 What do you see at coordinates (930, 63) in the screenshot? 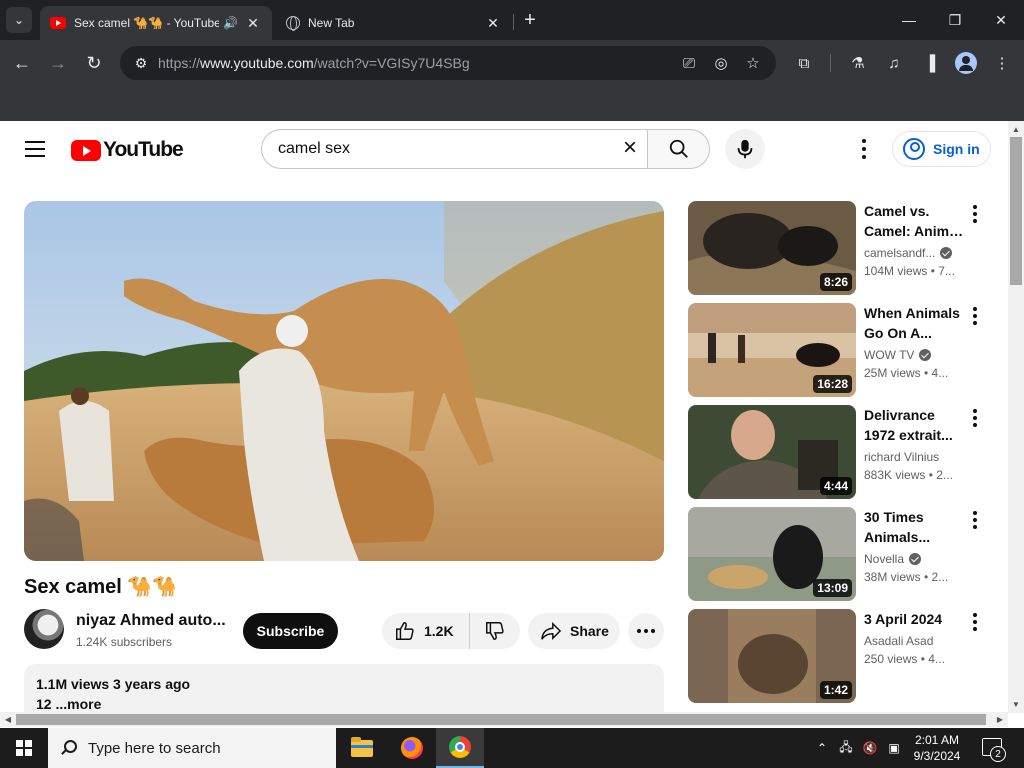
I see `side-panel-icon: ▐` at bounding box center [930, 63].